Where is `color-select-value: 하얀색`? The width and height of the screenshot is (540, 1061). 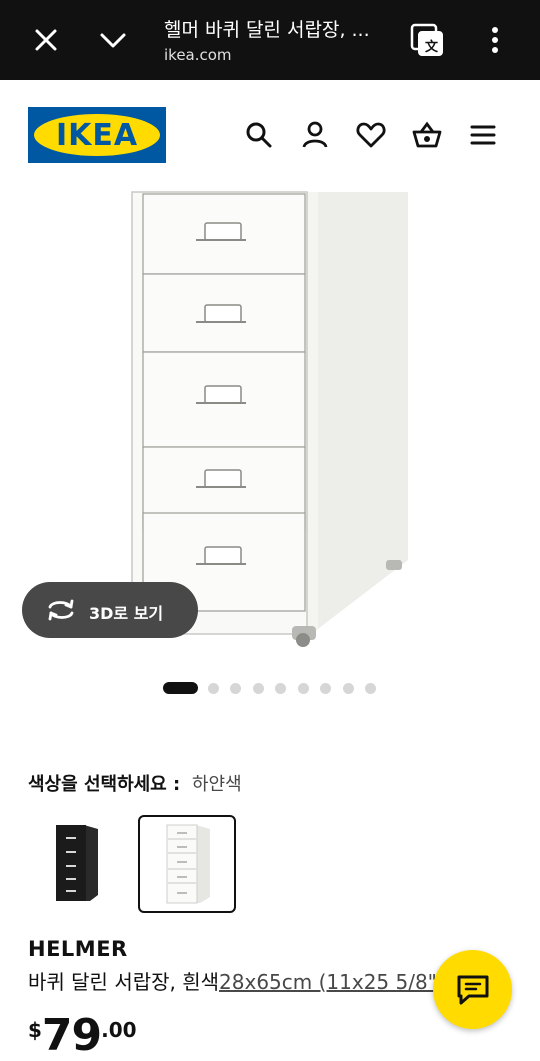
color-select-value: 하얀색 is located at coordinates (216, 784).